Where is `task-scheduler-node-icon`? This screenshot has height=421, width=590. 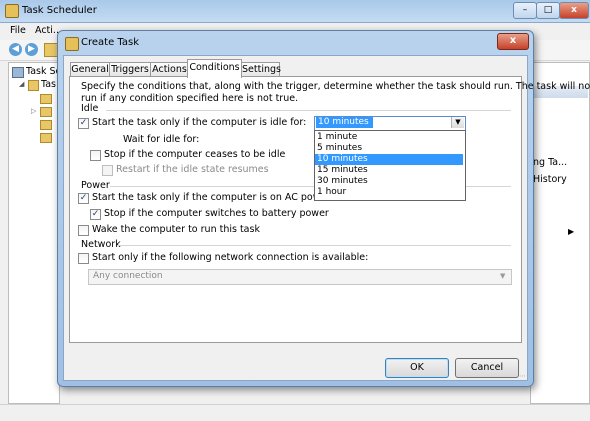 task-scheduler-node-icon is located at coordinates (18, 72).